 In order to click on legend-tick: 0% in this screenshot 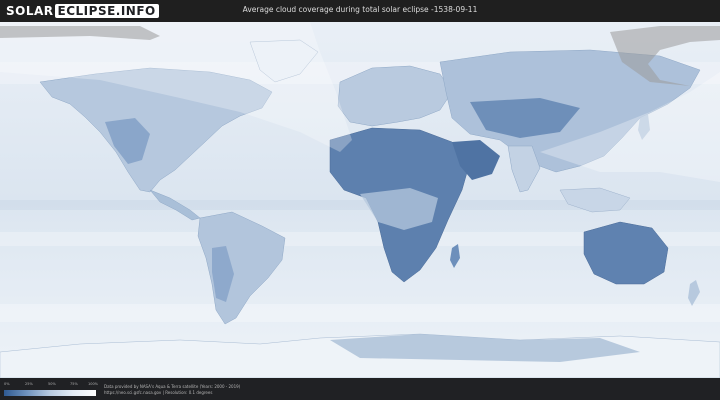, I will do `click(7, 384)`.